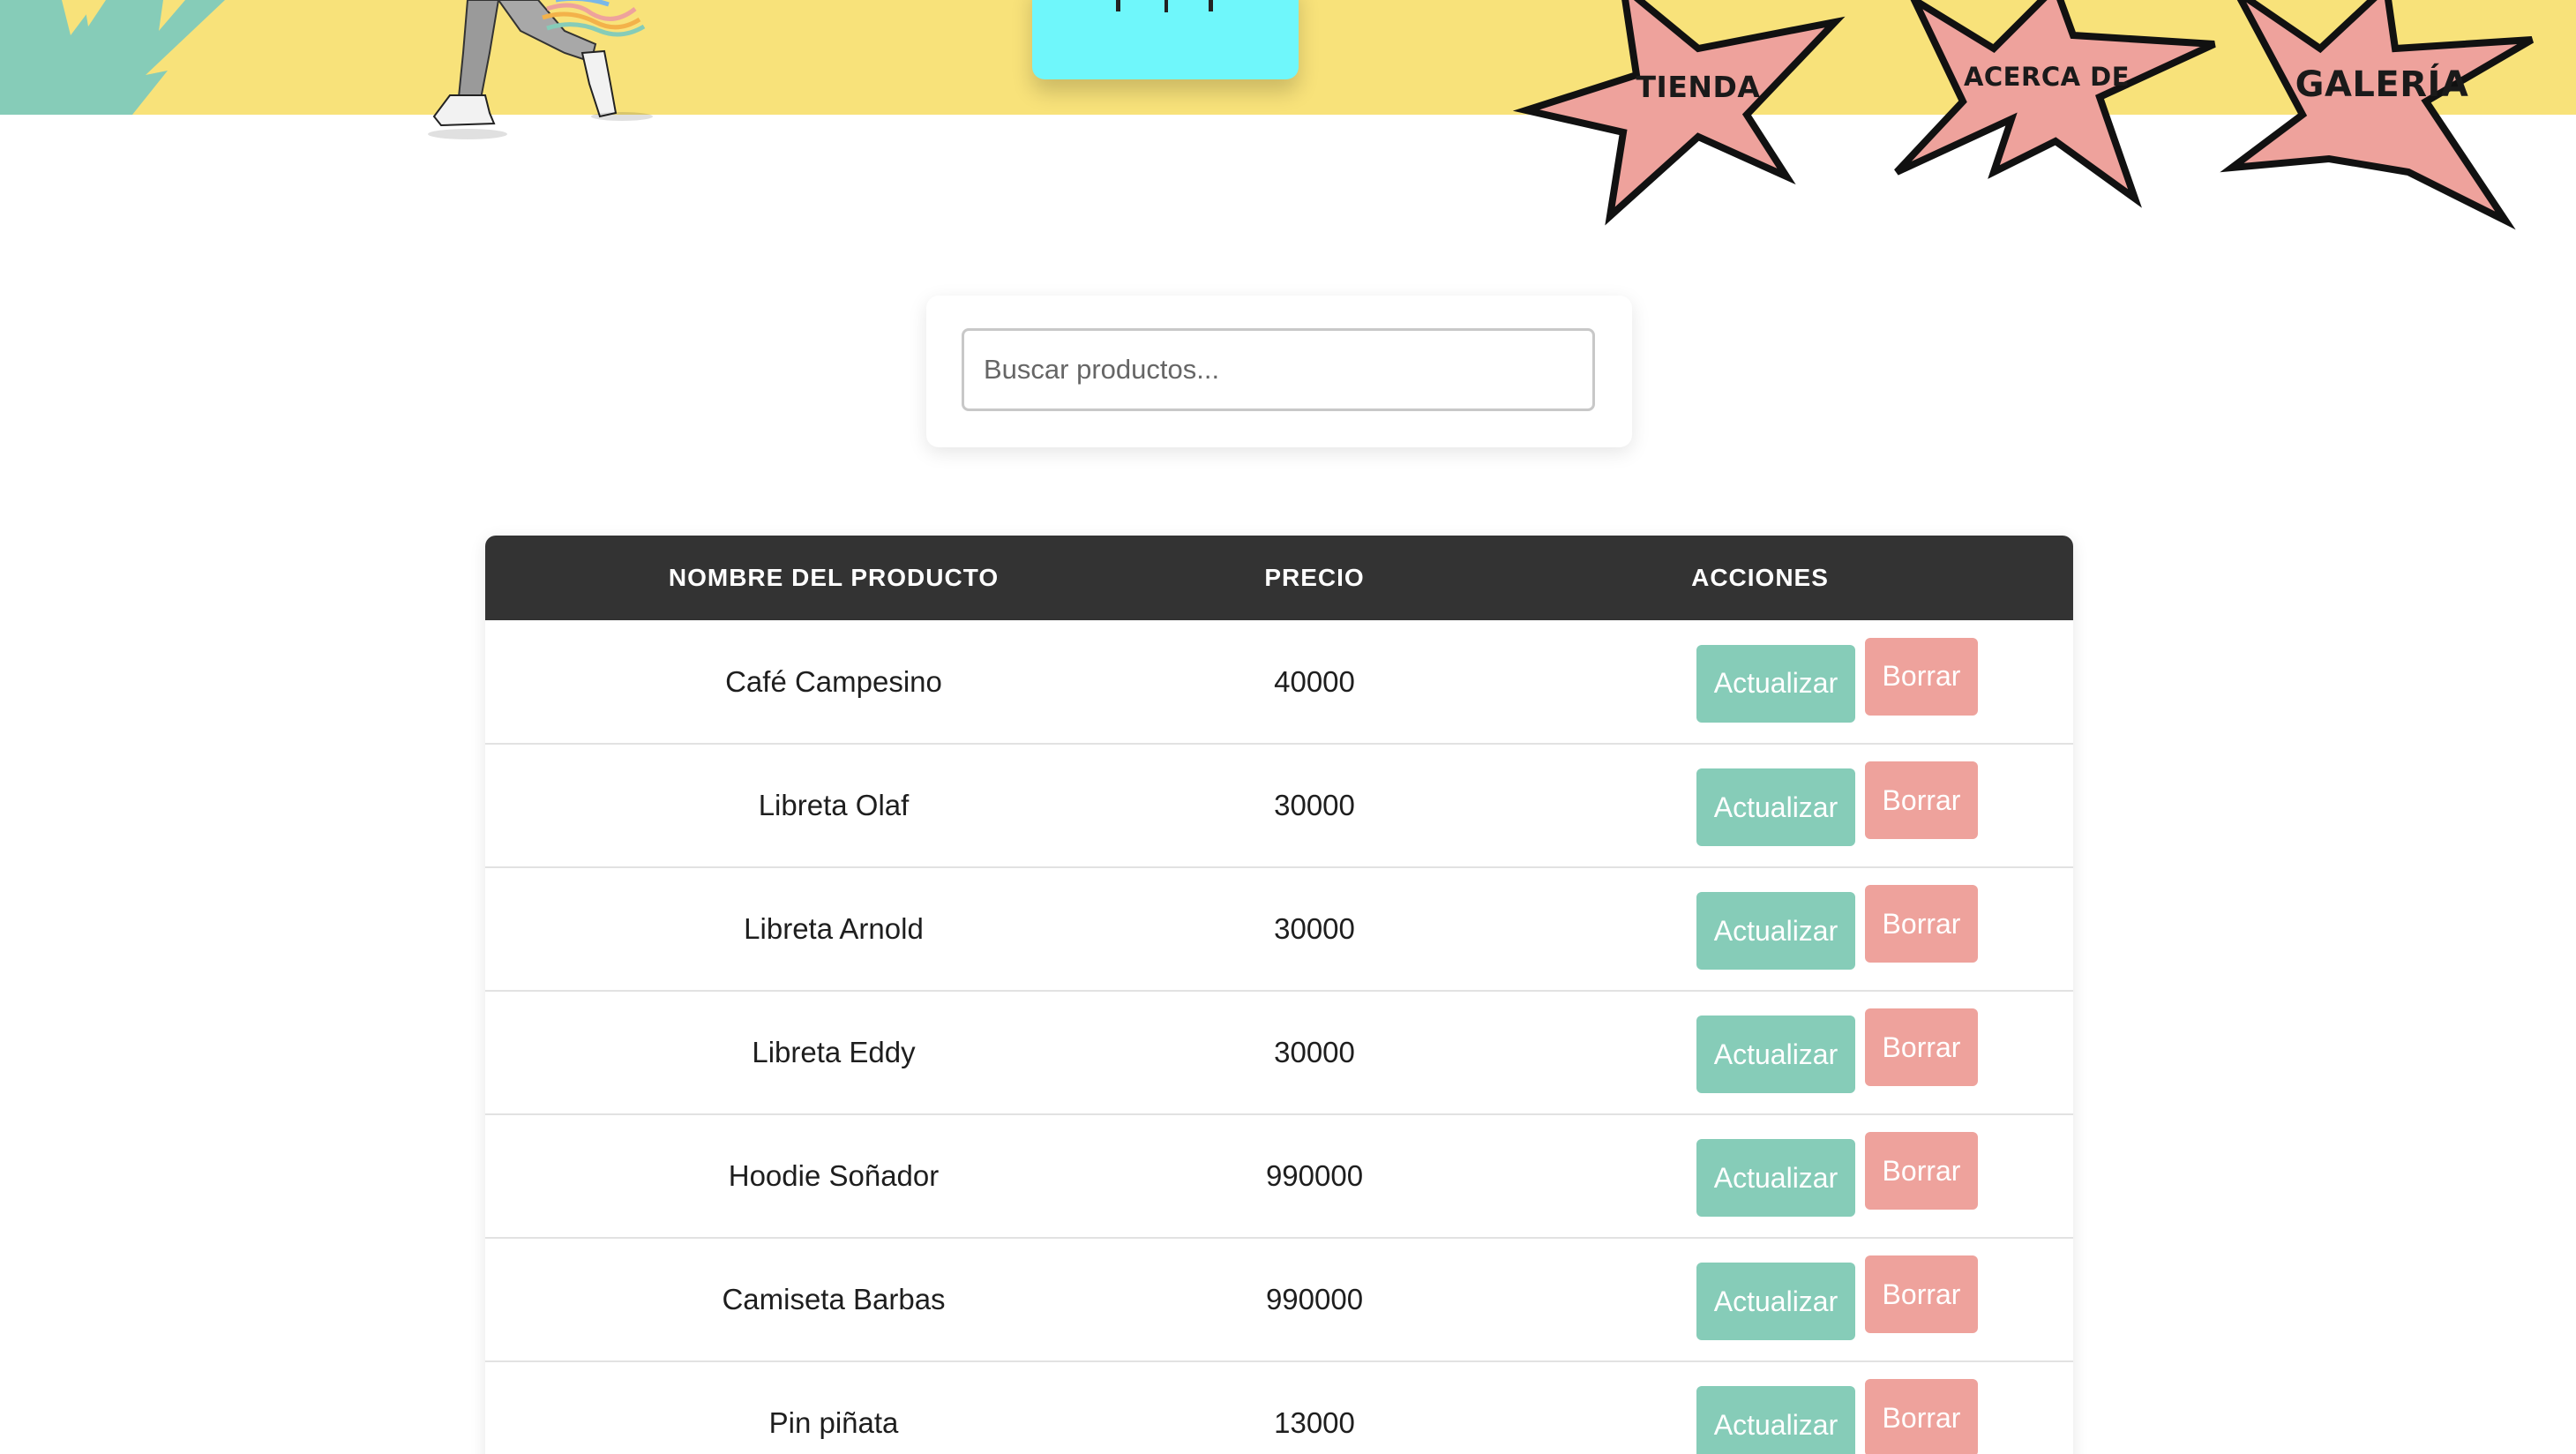 The image size is (2576, 1454). I want to click on leaf-decoration-icon, so click(113, 58).